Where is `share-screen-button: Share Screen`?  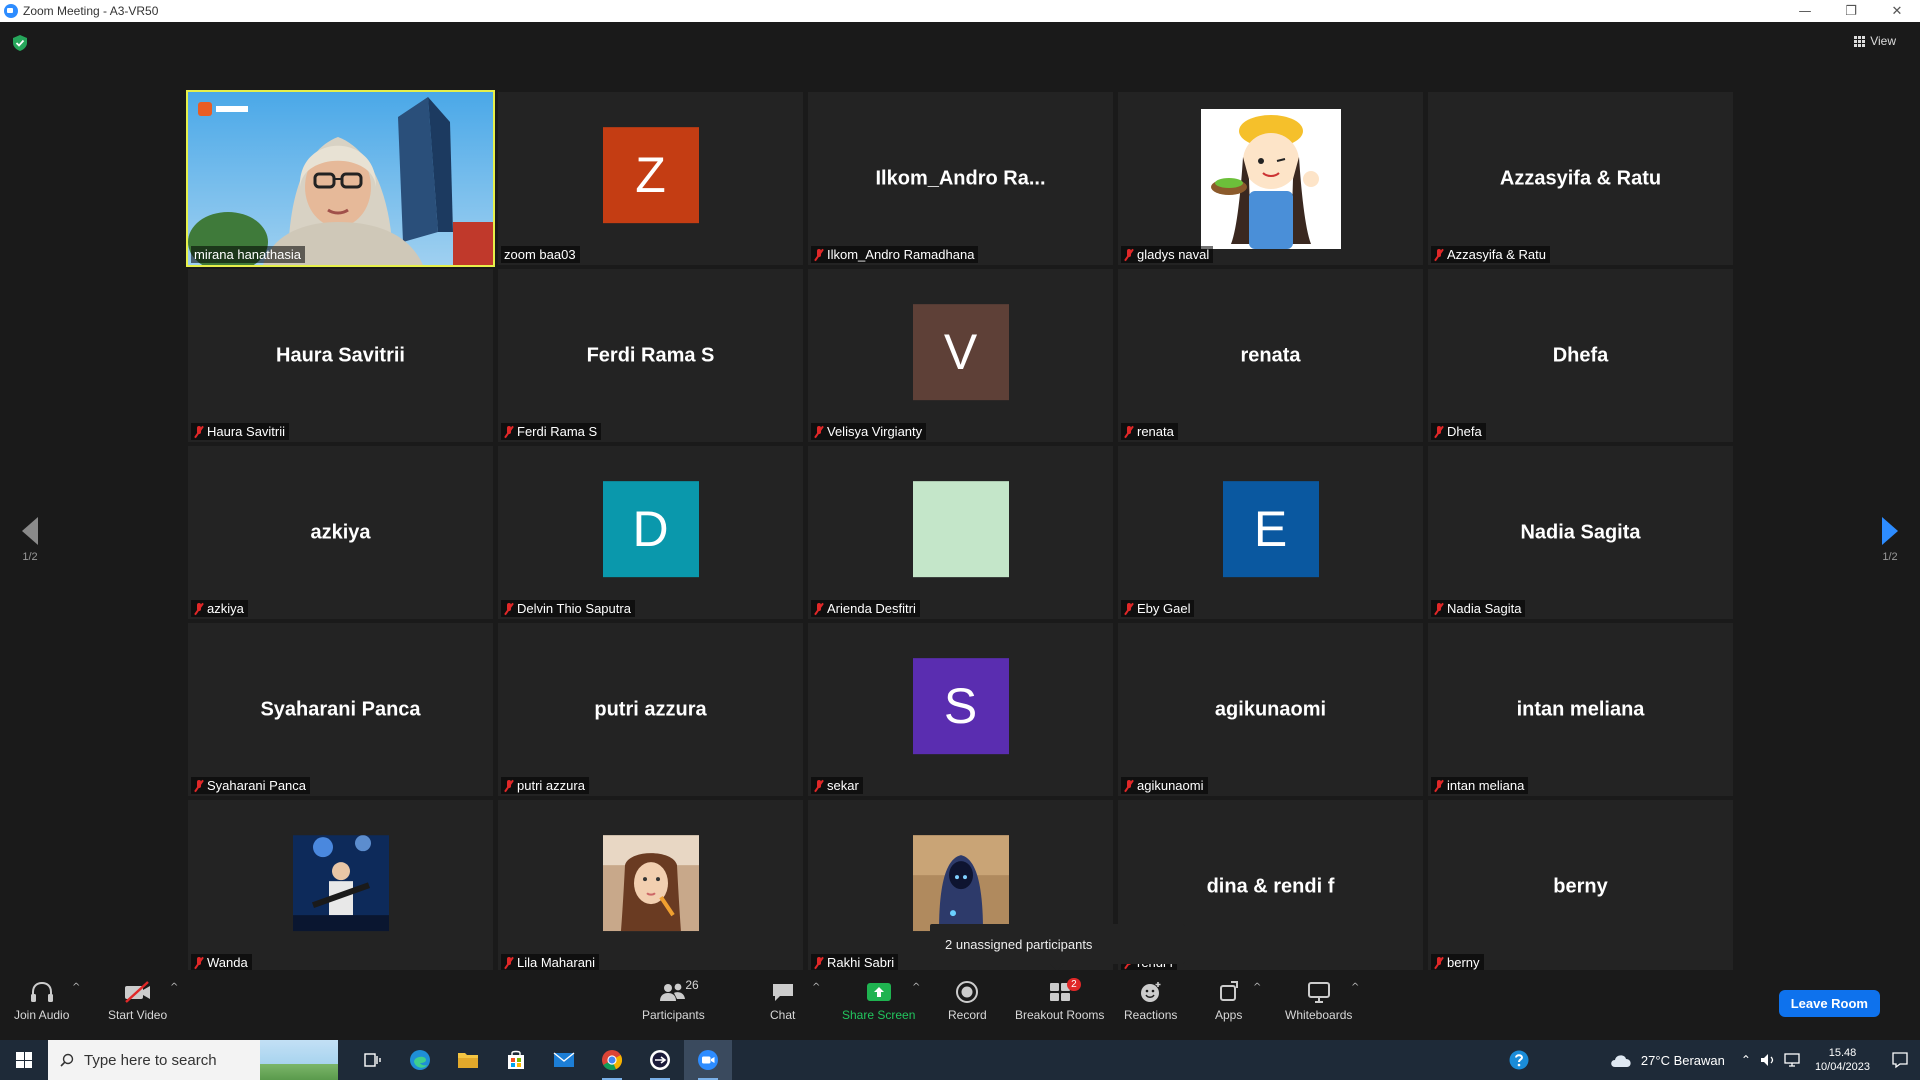 share-screen-button: Share Screen is located at coordinates (878, 1000).